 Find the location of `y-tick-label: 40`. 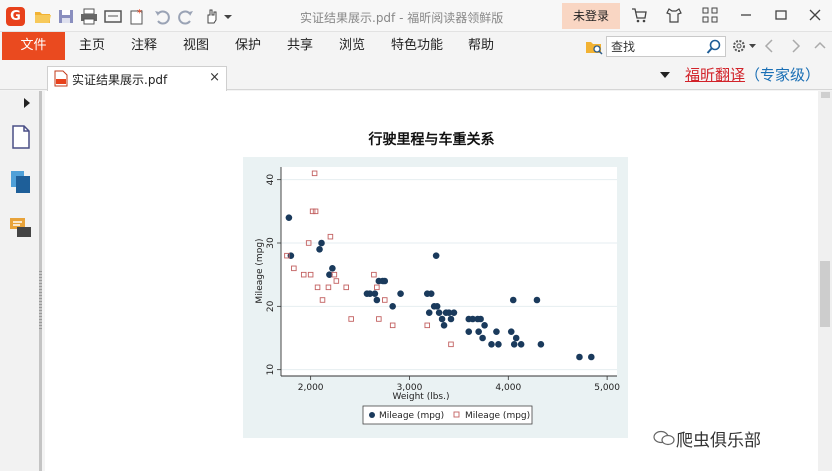

y-tick-label: 40 is located at coordinates (271, 180).